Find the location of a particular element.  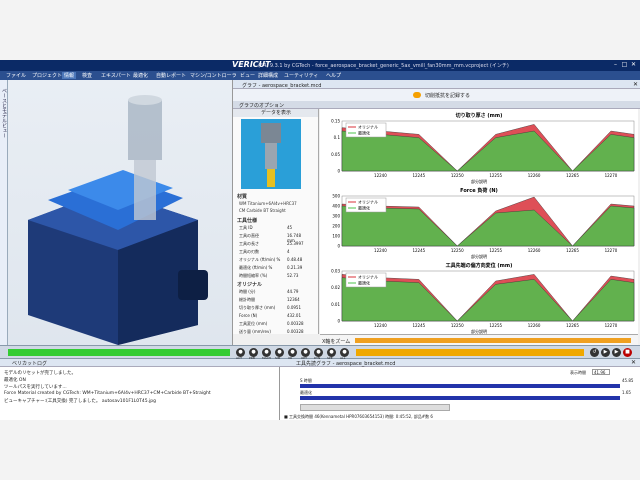

data-row-key: 工具の刃数 is located at coordinates (249, 251).